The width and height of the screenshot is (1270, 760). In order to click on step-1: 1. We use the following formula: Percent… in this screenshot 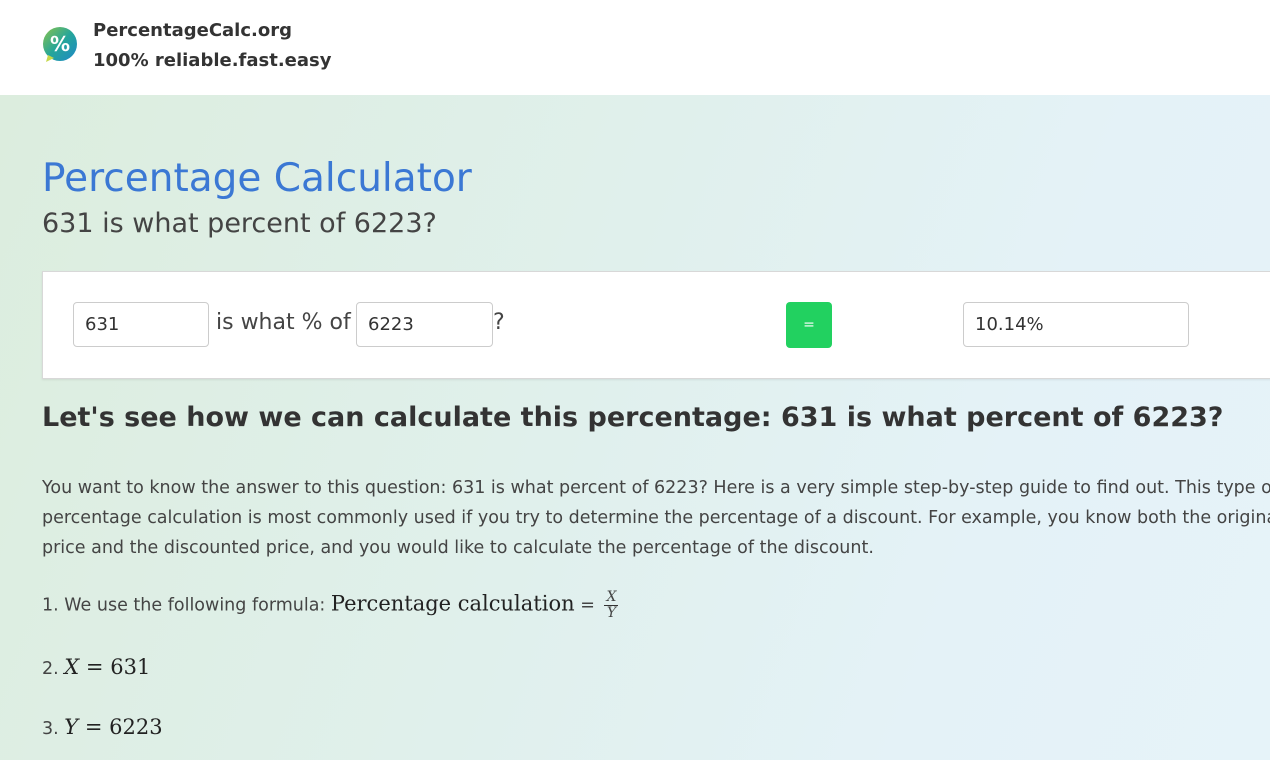, I will do `click(330, 605)`.